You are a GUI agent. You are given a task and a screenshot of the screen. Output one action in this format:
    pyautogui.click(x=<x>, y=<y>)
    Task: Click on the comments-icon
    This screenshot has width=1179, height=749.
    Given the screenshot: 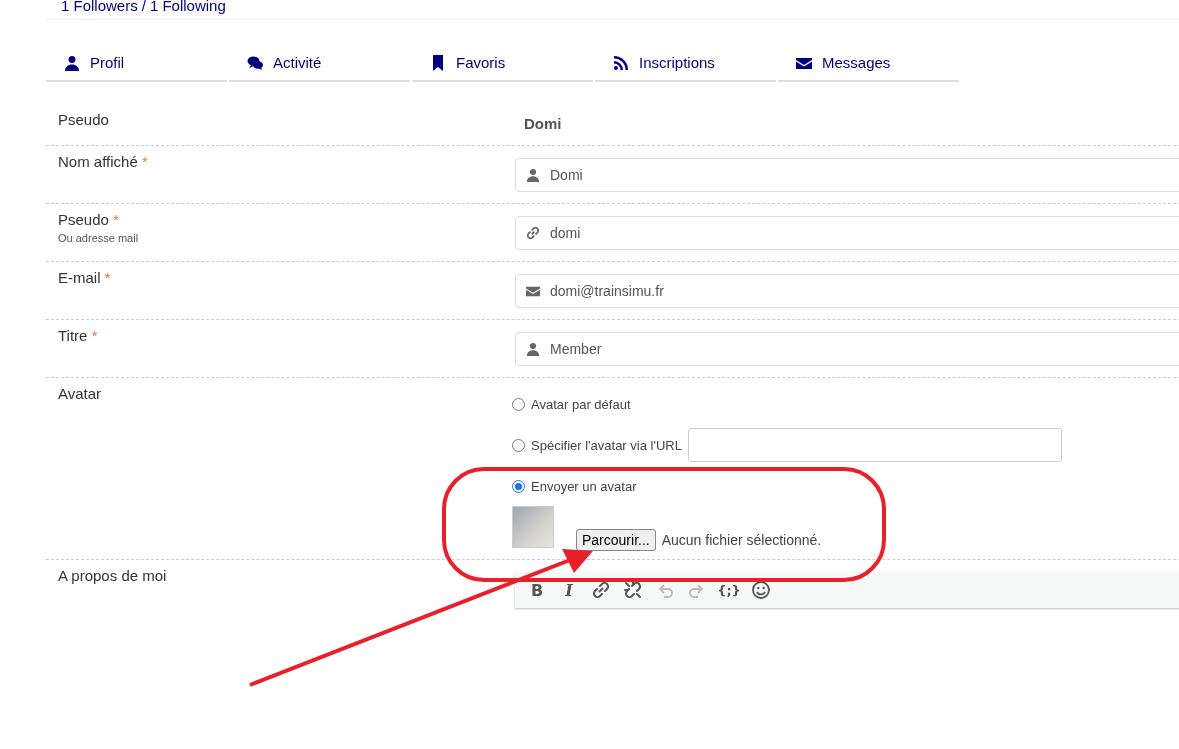 What is the action you would take?
    pyautogui.click(x=255, y=62)
    